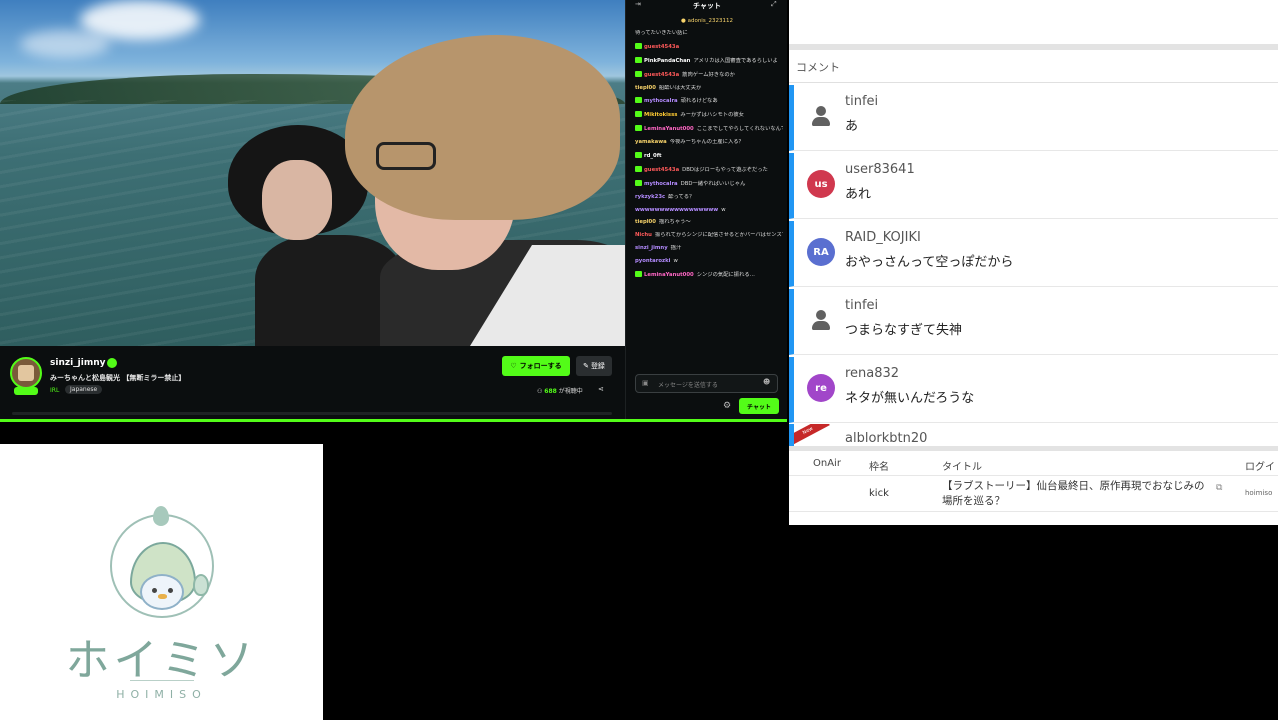 The width and height of the screenshot is (1278, 720). I want to click on chat-message: Nichu振られてからシンジに配信させるとかバーバはセンスすぎす, so click(709, 235).